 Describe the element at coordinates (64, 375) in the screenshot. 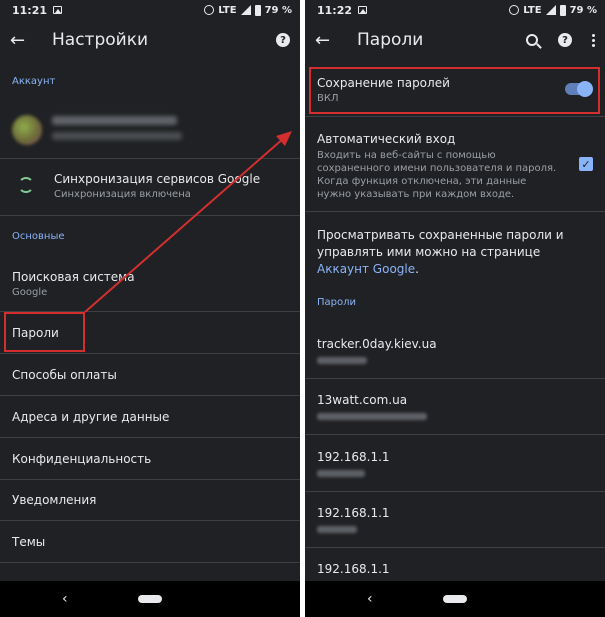

I see `payment-methods-label: Способы оплаты` at that location.